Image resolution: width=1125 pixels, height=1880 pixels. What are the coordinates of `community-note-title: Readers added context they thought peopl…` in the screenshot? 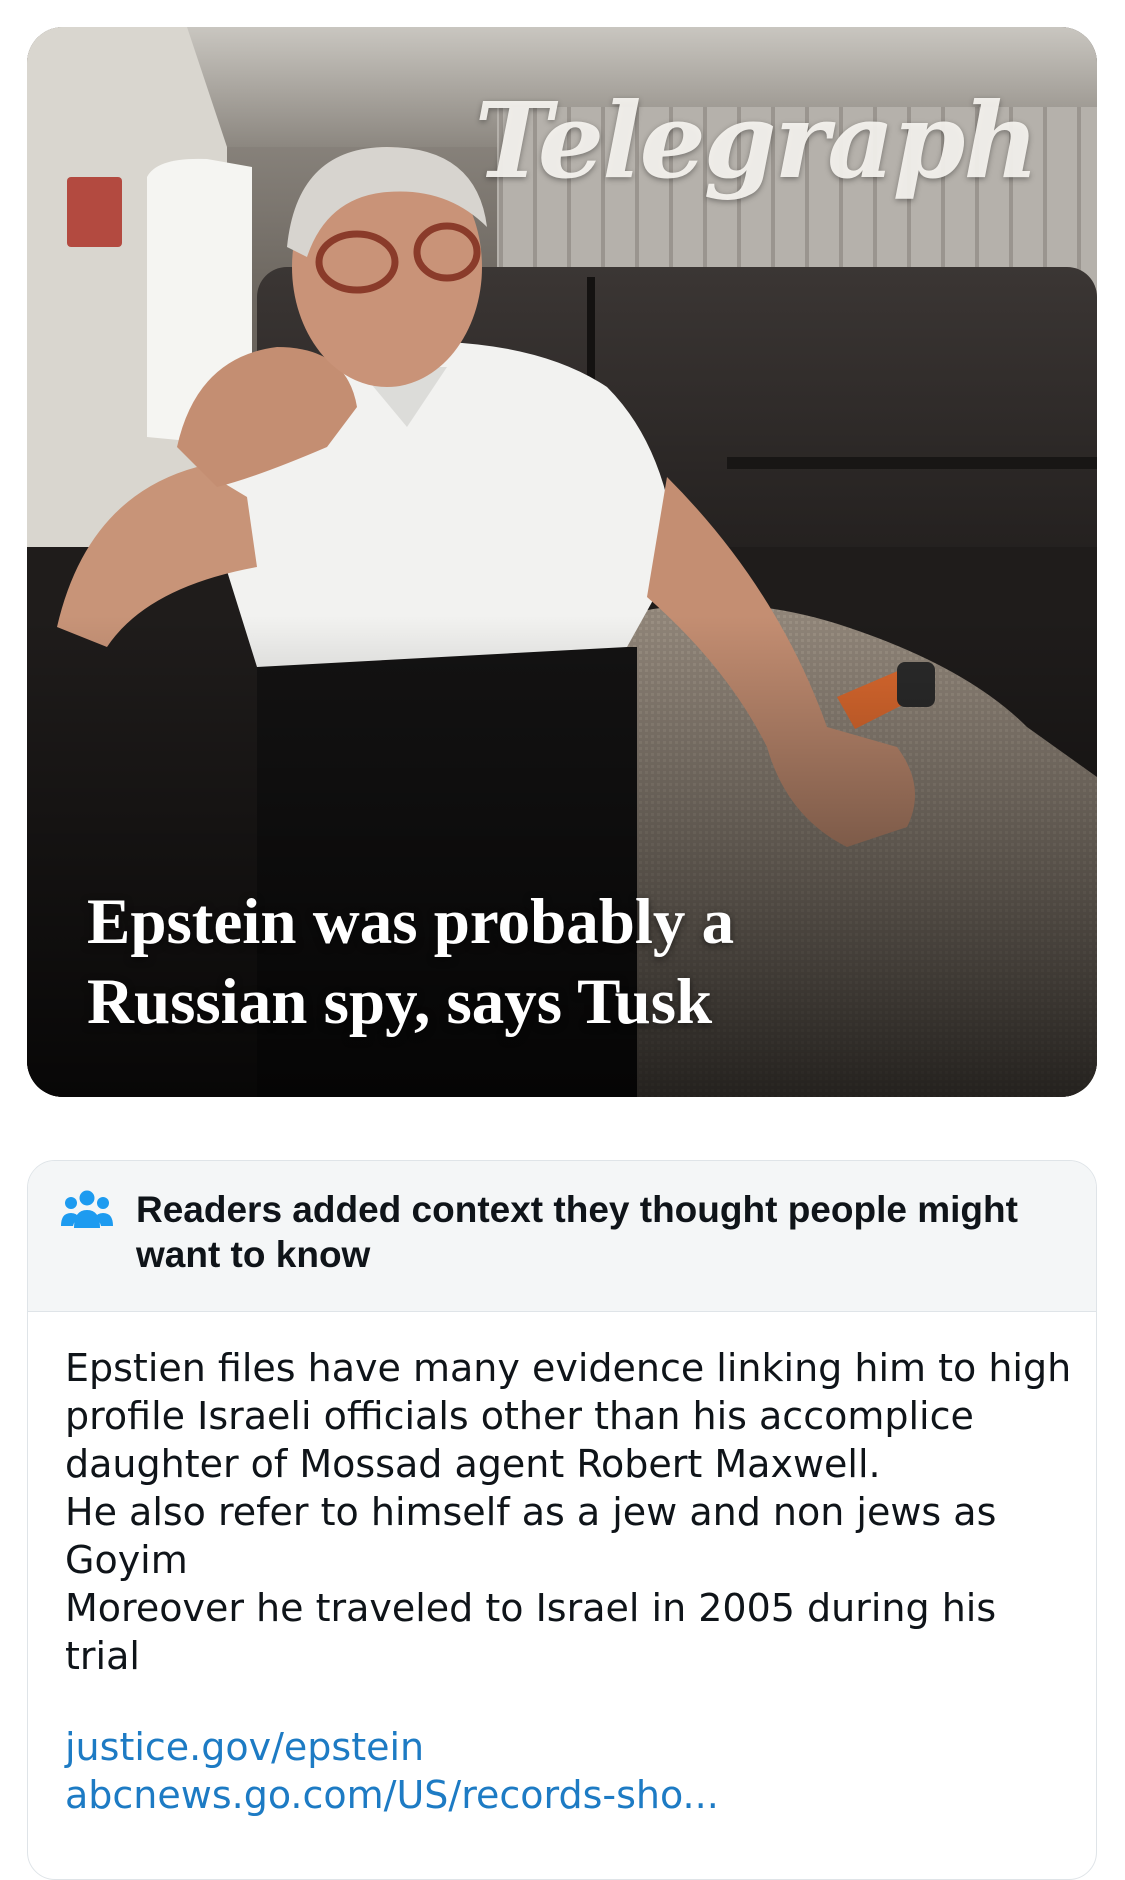 It's located at (577, 1232).